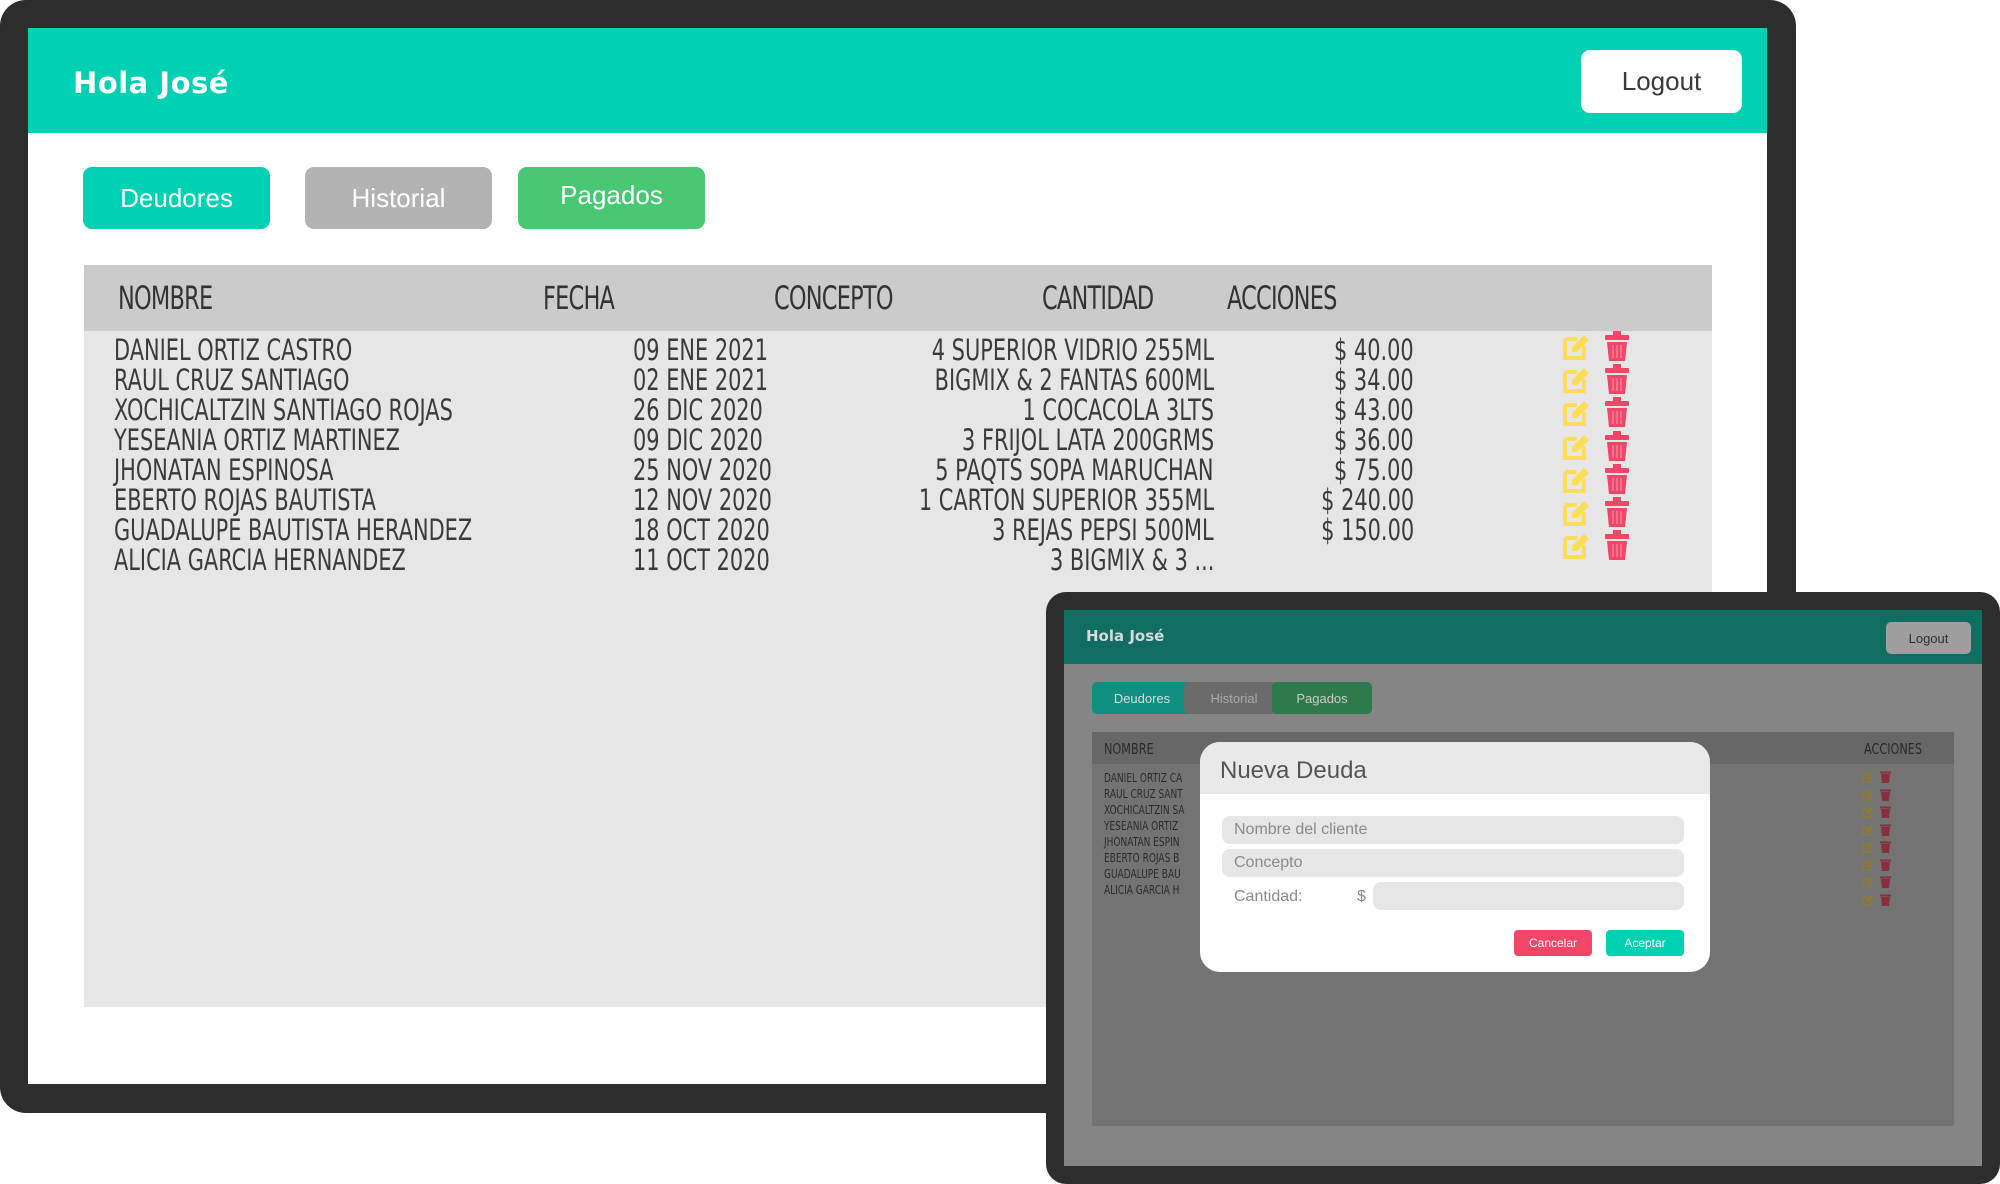  Describe the element at coordinates (1074, 380) in the screenshot. I see `cell-concepto: BIGMIX & 2 FANTAS 600ML` at that location.